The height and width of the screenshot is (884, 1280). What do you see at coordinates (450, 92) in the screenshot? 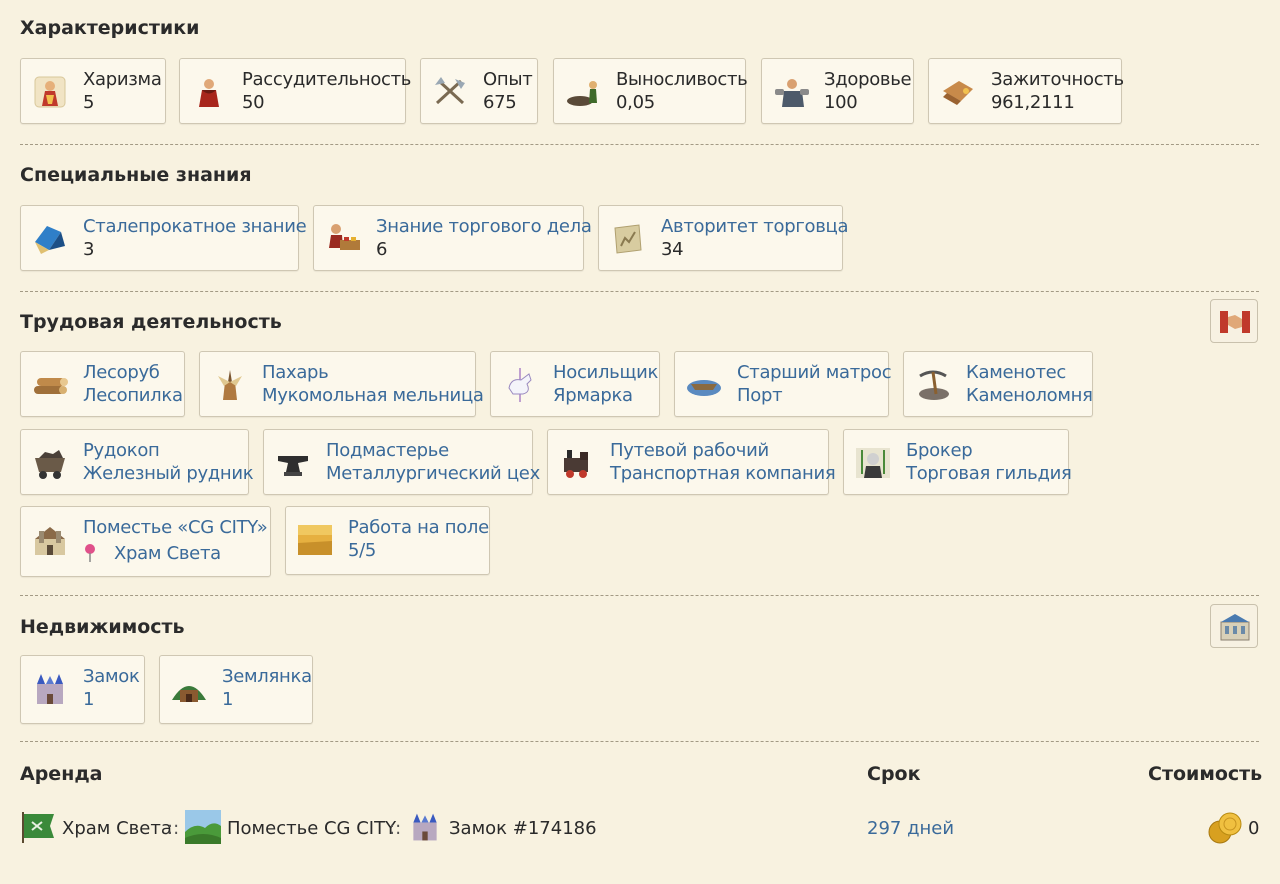
I see `experience-icon` at bounding box center [450, 92].